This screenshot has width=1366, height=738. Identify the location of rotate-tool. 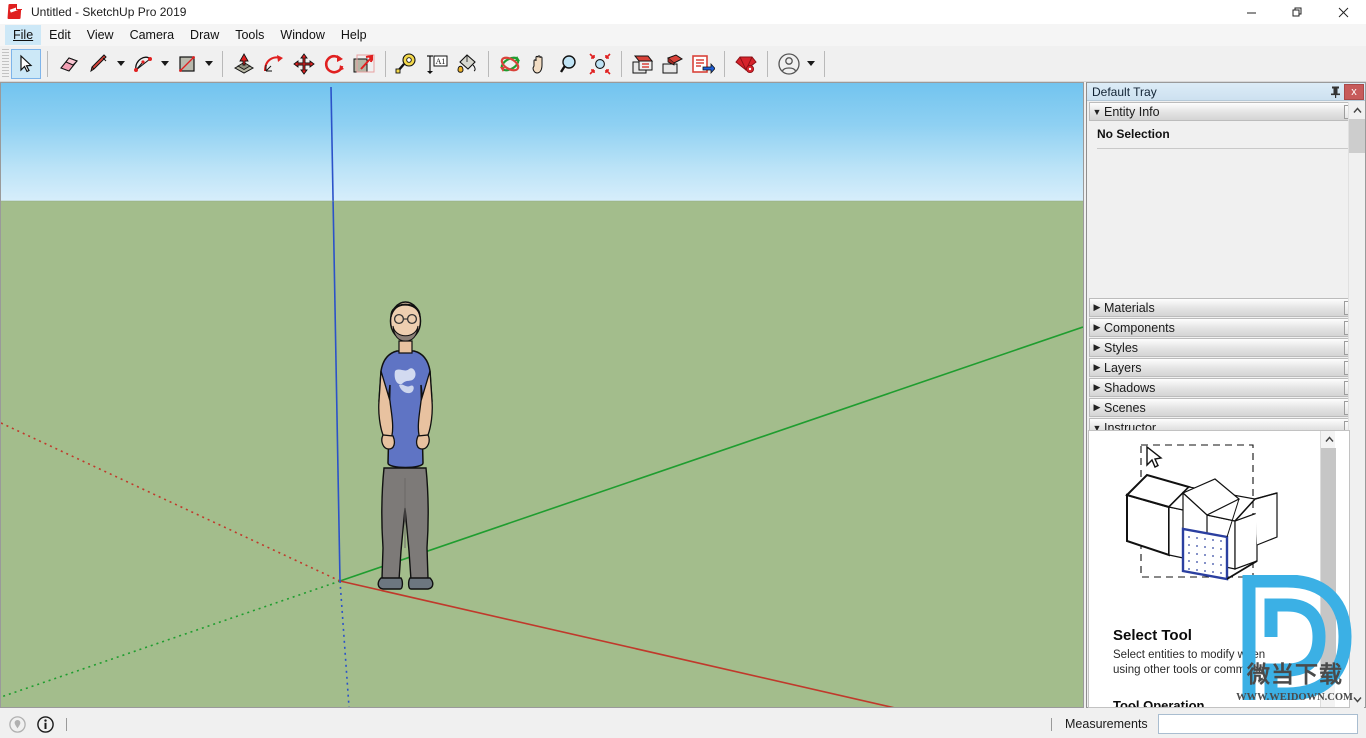
(334, 64).